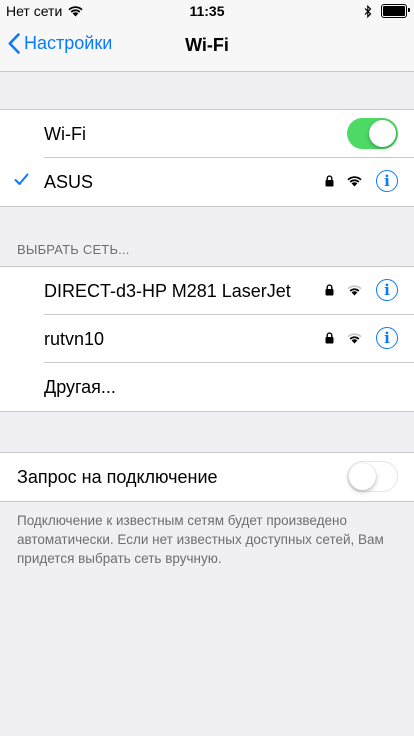 This screenshot has height=736, width=414. What do you see at coordinates (207, 182) in the screenshot?
I see `connected-network-row: ASUS i` at bounding box center [207, 182].